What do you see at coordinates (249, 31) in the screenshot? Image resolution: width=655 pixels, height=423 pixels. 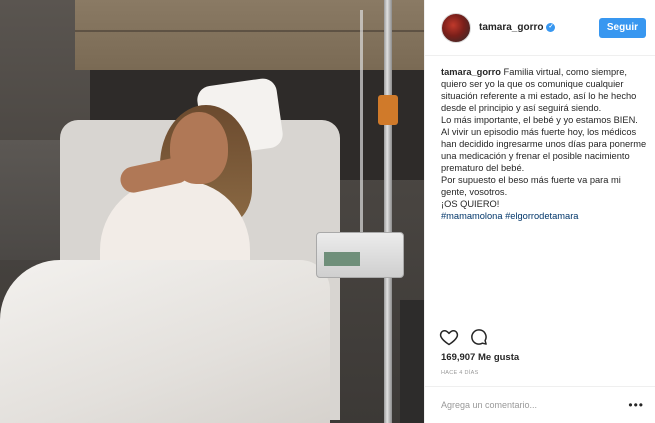 I see `photo-wall-line` at bounding box center [249, 31].